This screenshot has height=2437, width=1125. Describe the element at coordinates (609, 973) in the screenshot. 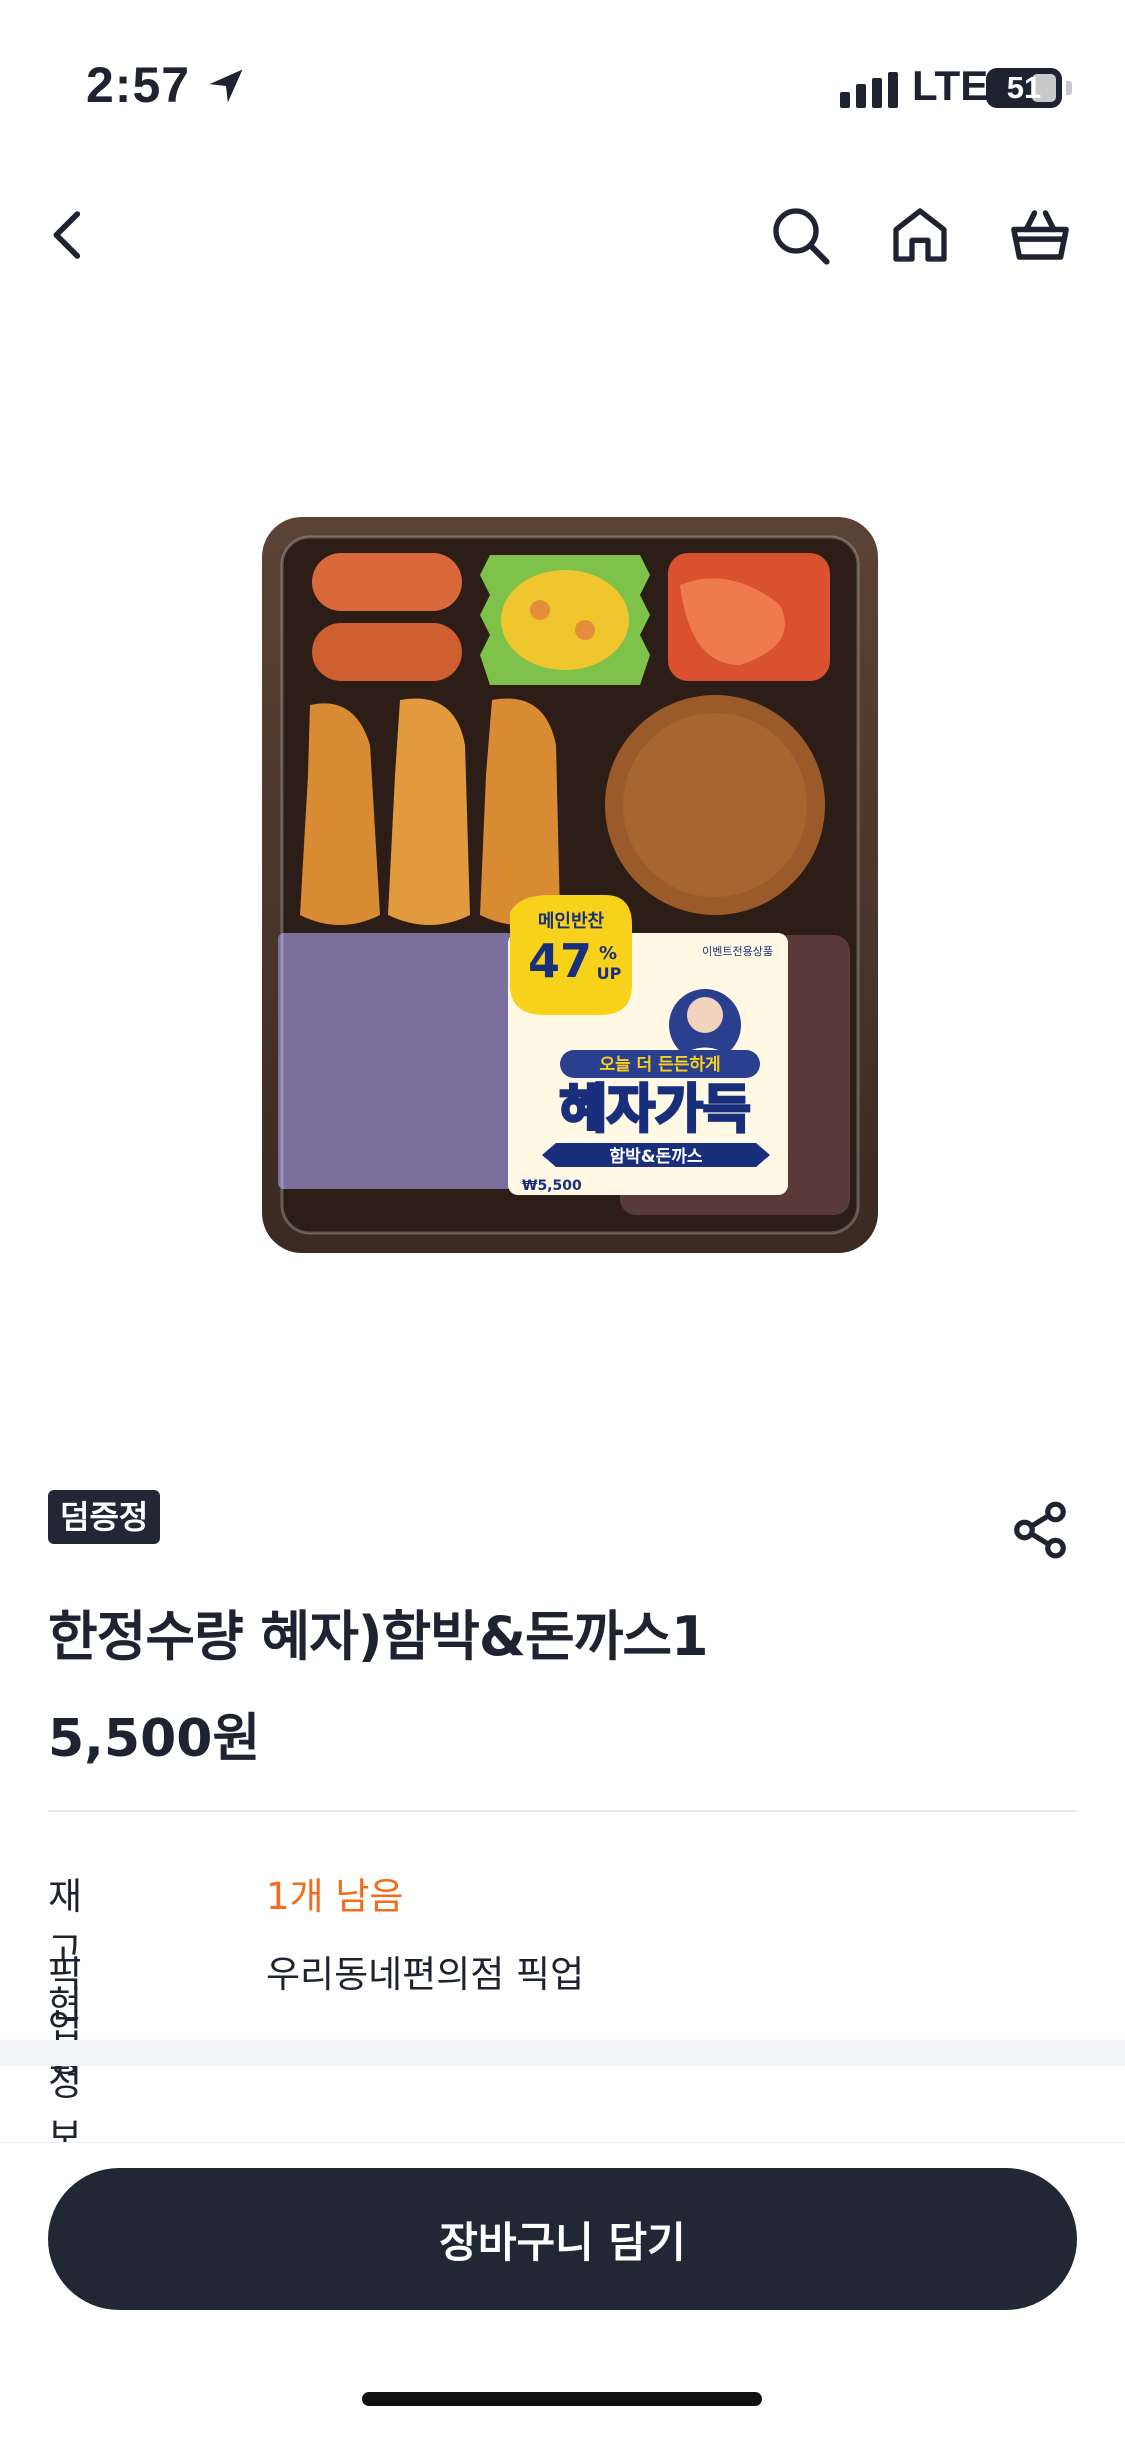

I see `promo-up-text: UP` at that location.